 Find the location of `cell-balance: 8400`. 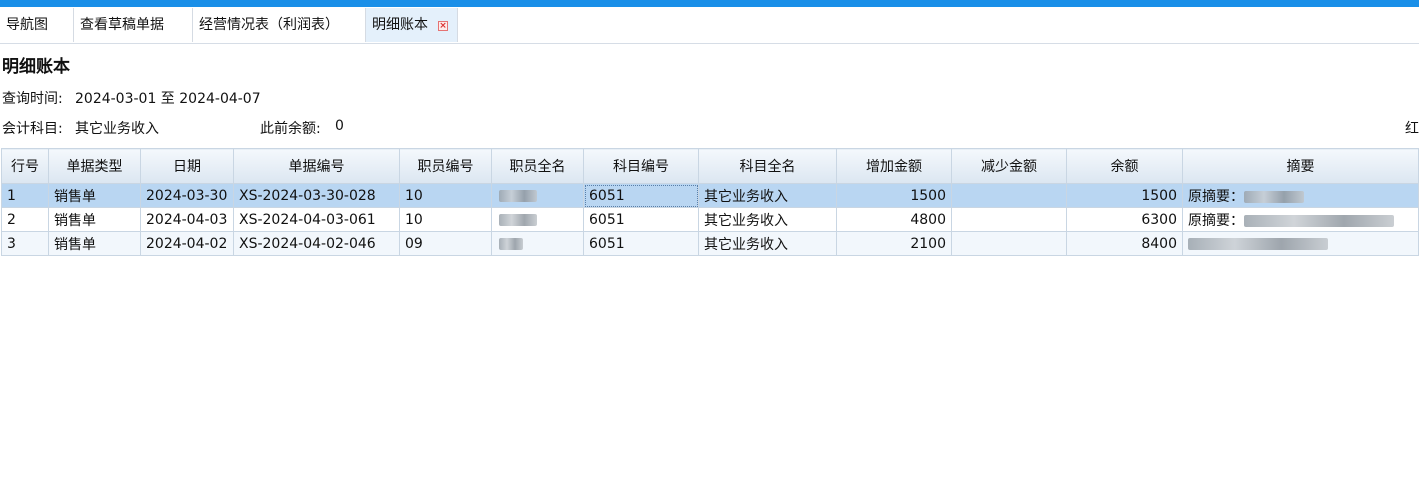

cell-balance: 8400 is located at coordinates (1124, 243).